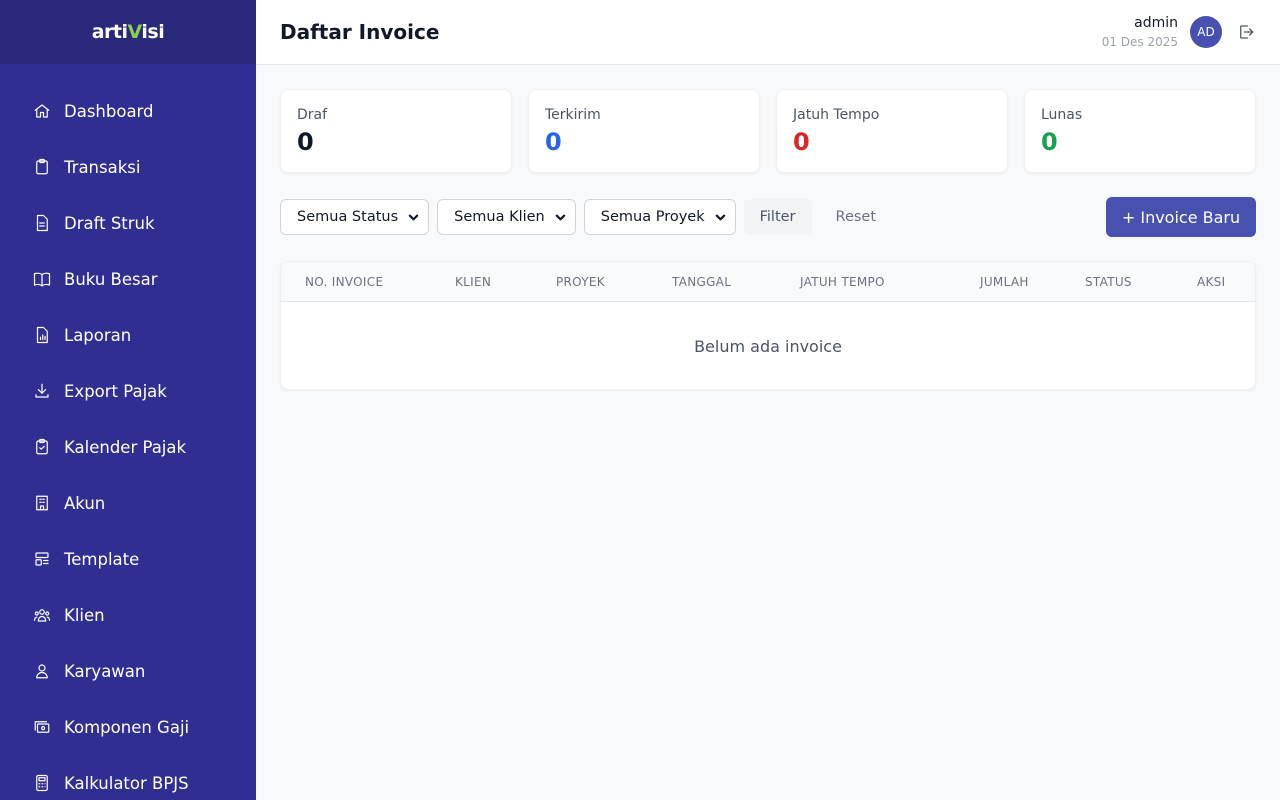 Image resolution: width=1280 pixels, height=800 pixels. I want to click on logo-bar: artiVisi, so click(128, 32).